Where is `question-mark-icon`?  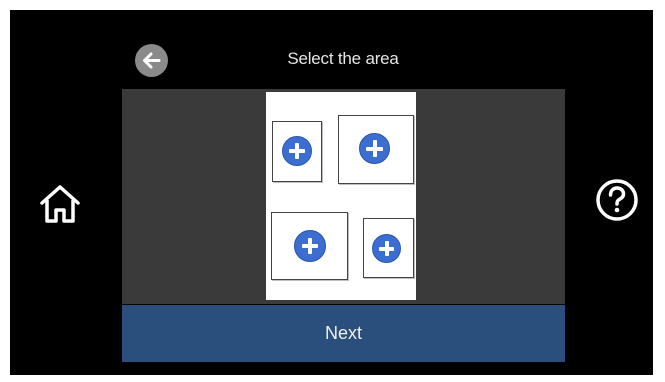 question-mark-icon is located at coordinates (617, 200).